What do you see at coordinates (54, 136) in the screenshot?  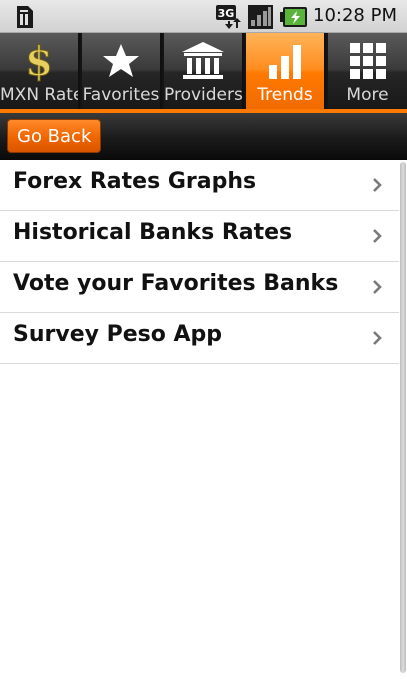 I see `go-back-button: Go Back` at bounding box center [54, 136].